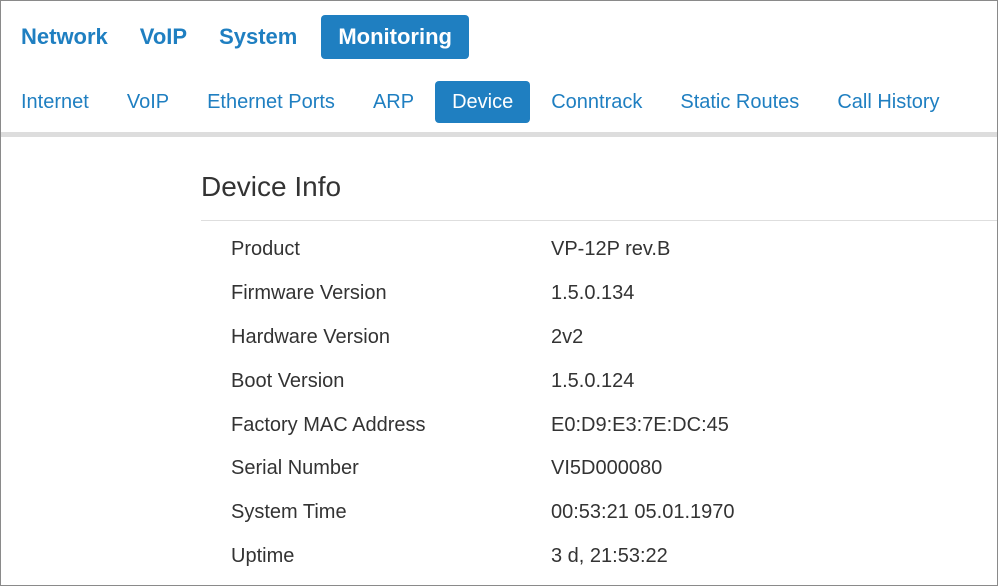 The width and height of the screenshot is (998, 586). What do you see at coordinates (611, 249) in the screenshot?
I see `row-value-product: VP-12P rev.B` at bounding box center [611, 249].